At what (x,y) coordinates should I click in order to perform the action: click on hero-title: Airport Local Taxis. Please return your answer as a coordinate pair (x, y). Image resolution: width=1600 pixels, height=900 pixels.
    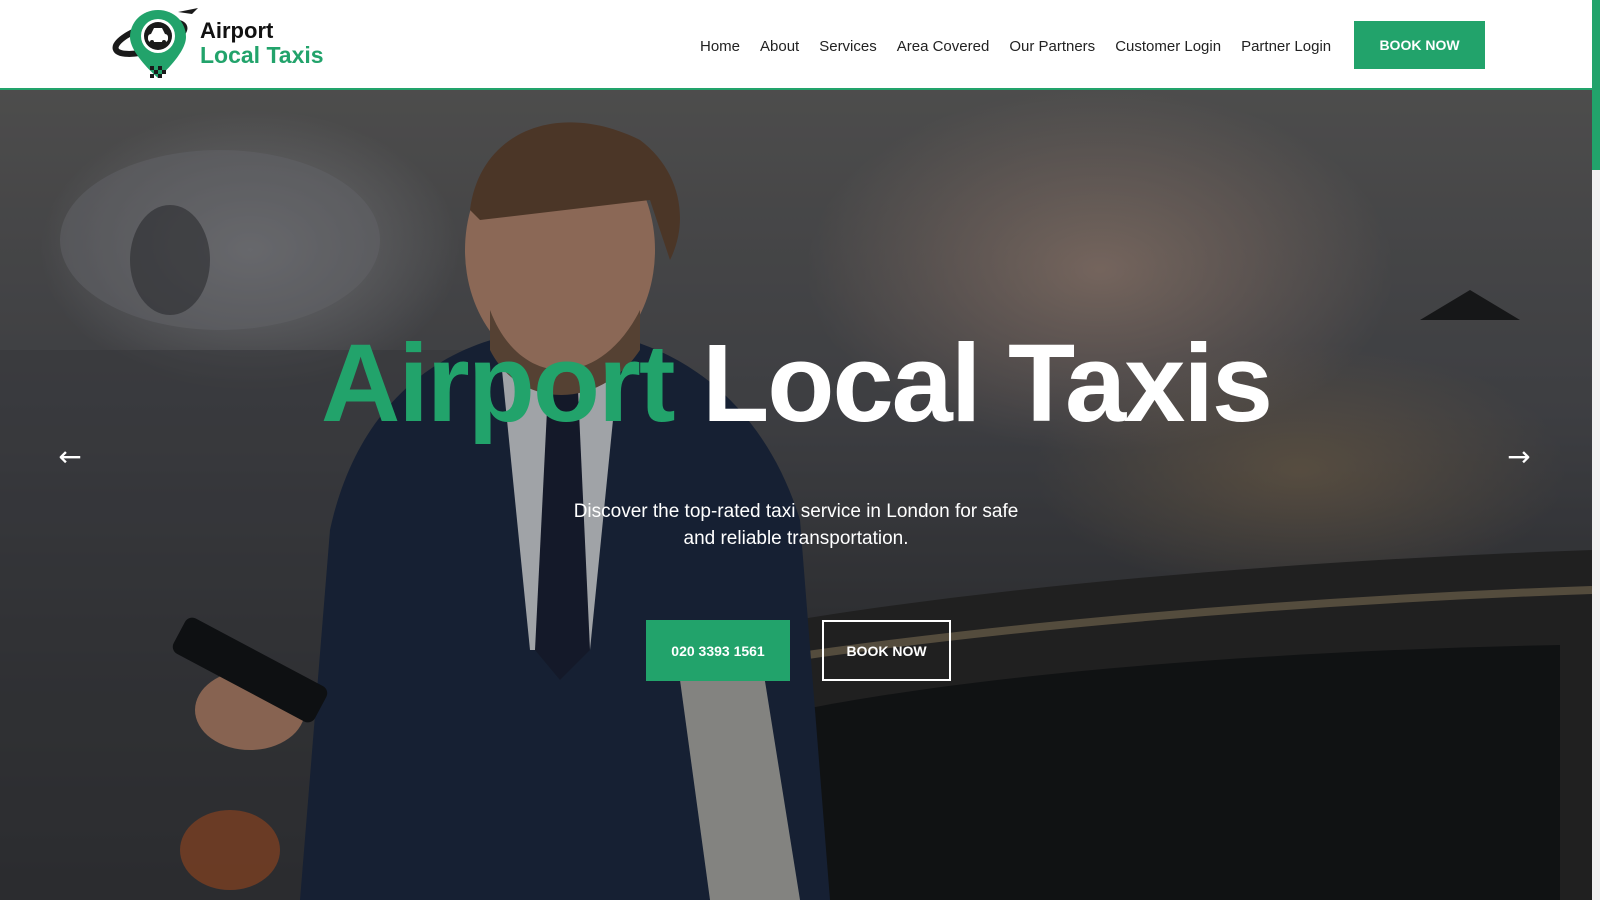
    Looking at the image, I should click on (796, 384).